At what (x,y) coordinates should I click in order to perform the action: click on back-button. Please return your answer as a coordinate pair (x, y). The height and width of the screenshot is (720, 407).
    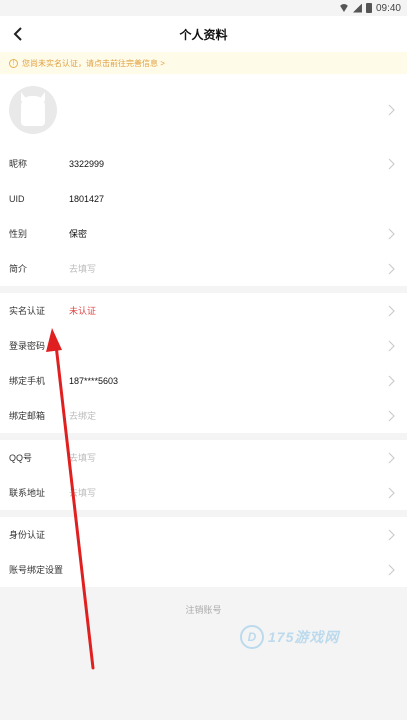
    Looking at the image, I should click on (18, 34).